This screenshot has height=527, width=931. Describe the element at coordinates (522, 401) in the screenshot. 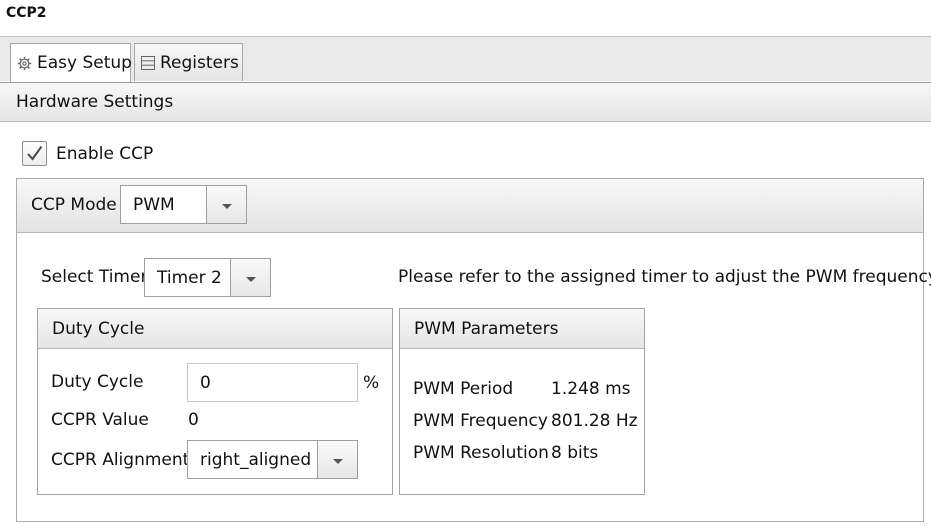

I see `pwm-parameters-panel: PWM Parameters` at that location.